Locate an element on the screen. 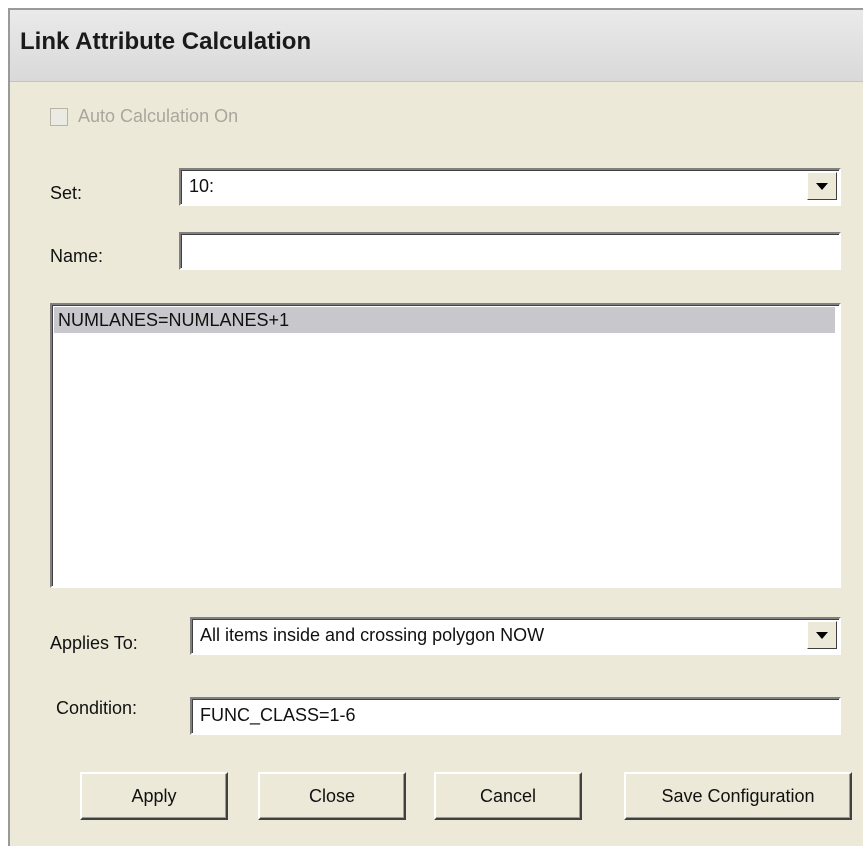 This screenshot has height=846, width=863. close-button: Close is located at coordinates (332, 796).